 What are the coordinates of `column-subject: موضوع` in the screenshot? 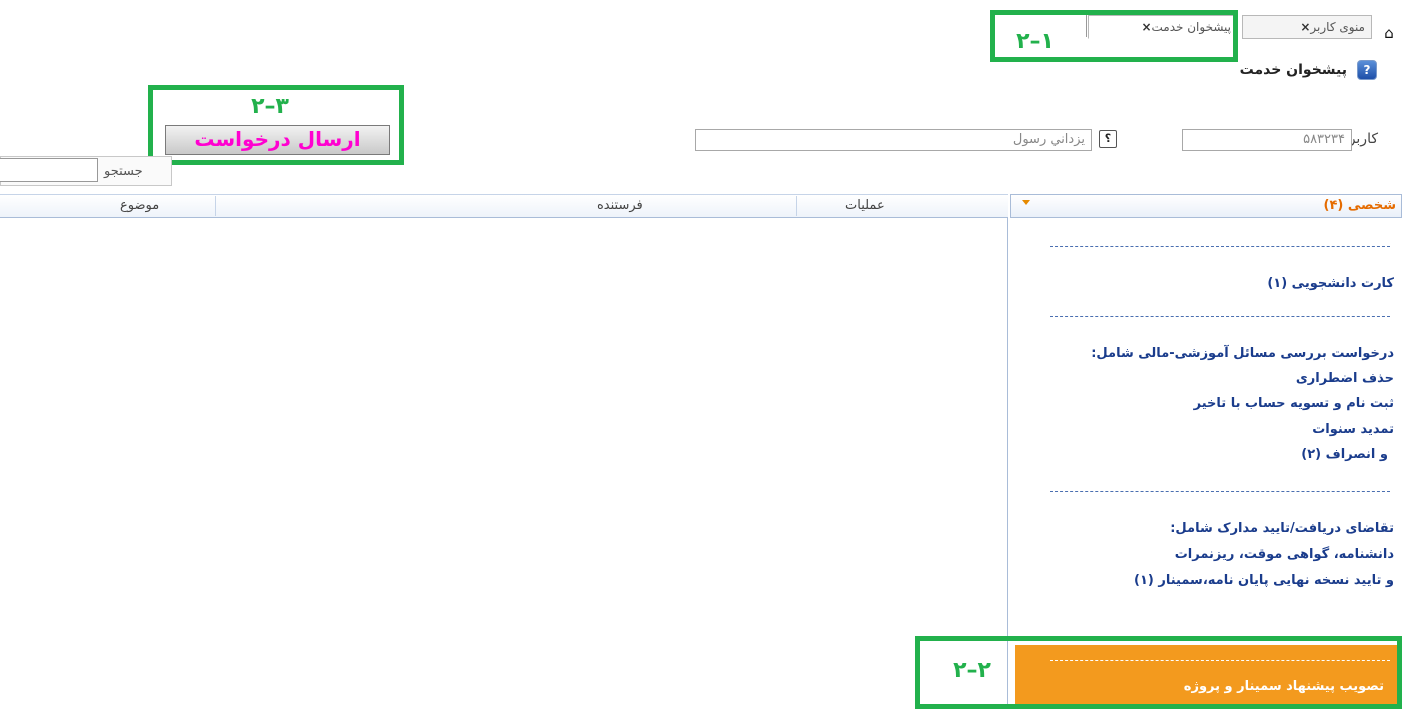 It's located at (139, 206).